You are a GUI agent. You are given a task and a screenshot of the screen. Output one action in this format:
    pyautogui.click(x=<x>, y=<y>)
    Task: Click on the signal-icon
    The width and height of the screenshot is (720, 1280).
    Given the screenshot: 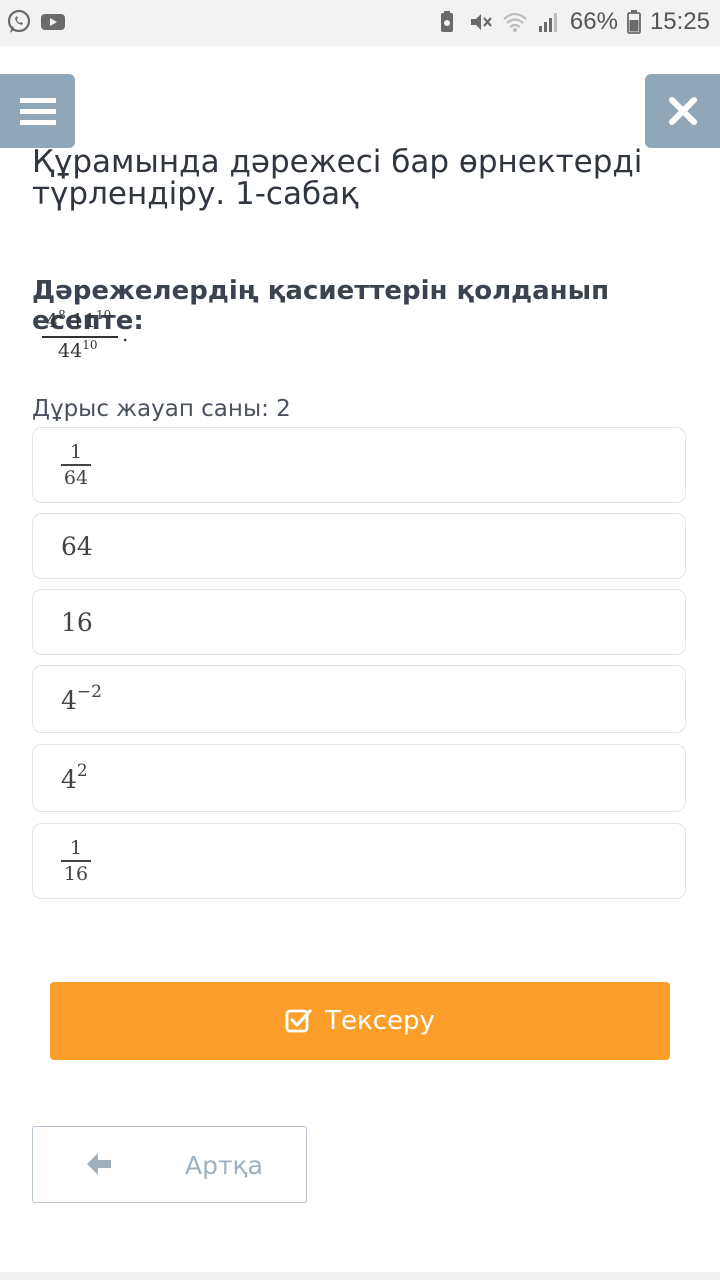 What is the action you would take?
    pyautogui.click(x=547, y=22)
    